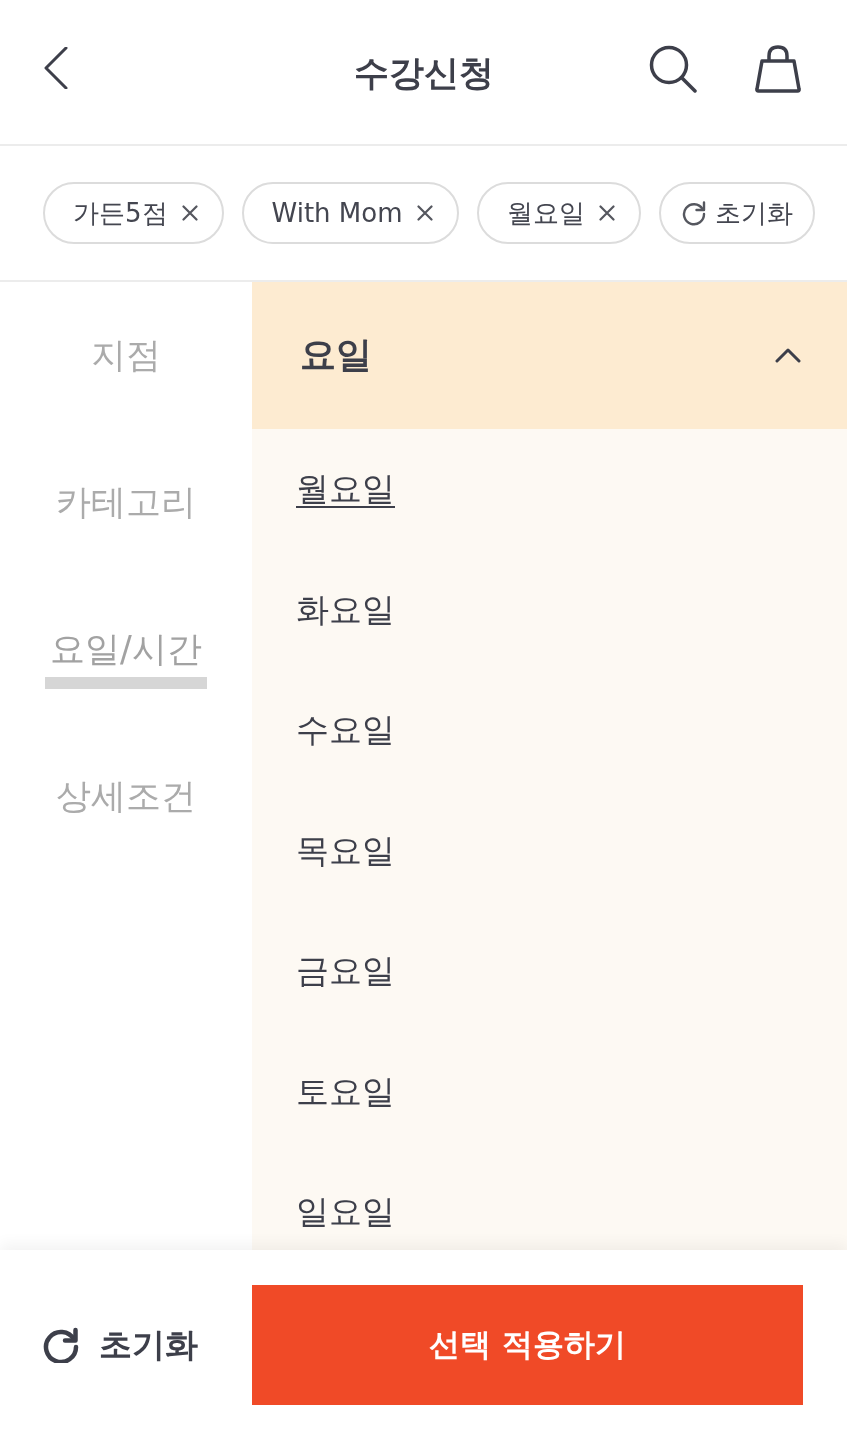  What do you see at coordinates (345, 850) in the screenshot?
I see `day-option: 목요일` at bounding box center [345, 850].